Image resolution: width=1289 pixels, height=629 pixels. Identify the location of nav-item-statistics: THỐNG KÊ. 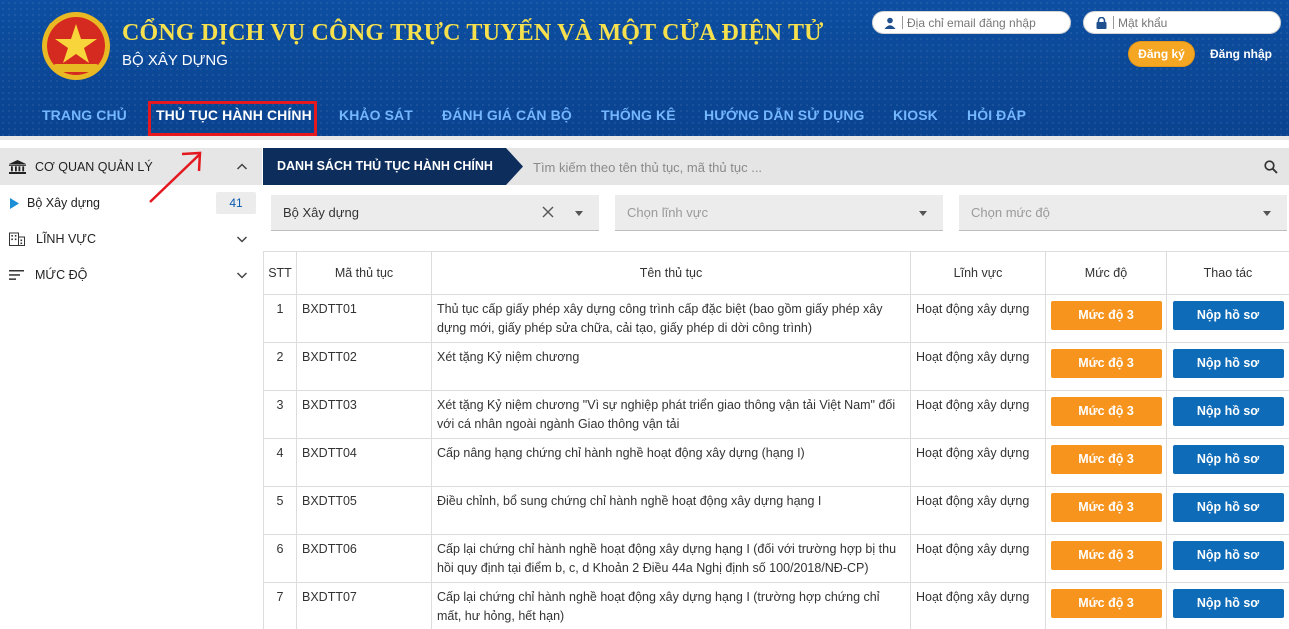
(638, 115).